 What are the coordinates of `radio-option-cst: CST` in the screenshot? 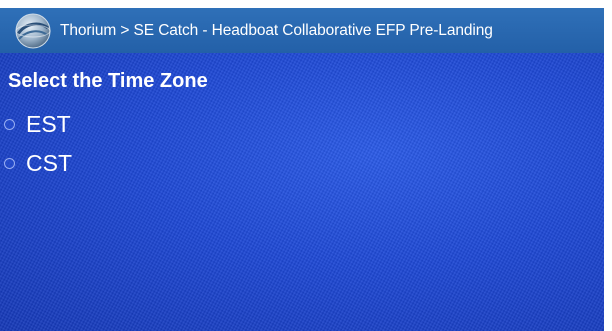 It's located at (38, 163).